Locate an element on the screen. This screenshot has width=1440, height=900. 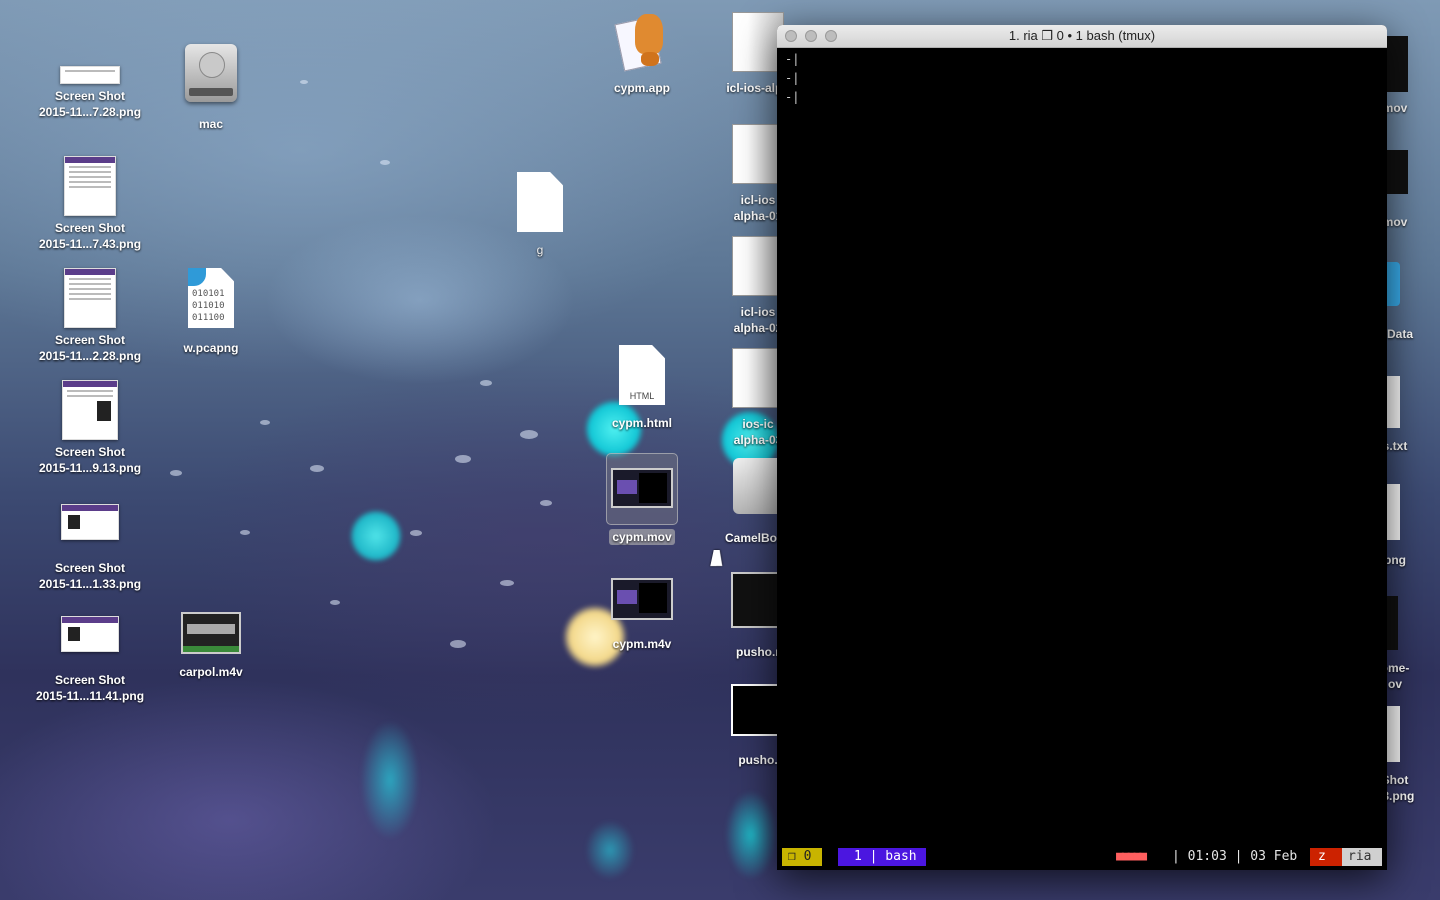
window-titlebar: 1. ria ❒ 0 • 1 bash (tmux) is located at coordinates (1082, 36).